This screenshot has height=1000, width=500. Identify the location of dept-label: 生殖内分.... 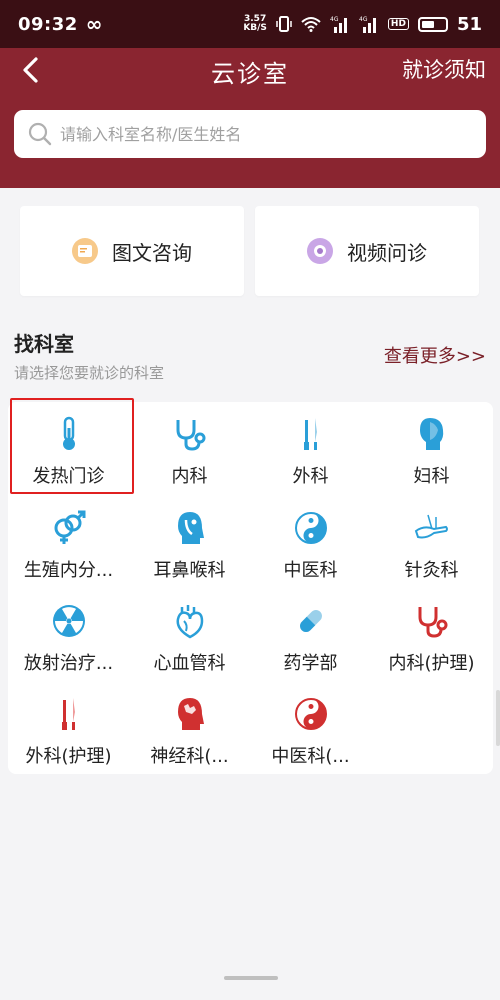
(68, 570).